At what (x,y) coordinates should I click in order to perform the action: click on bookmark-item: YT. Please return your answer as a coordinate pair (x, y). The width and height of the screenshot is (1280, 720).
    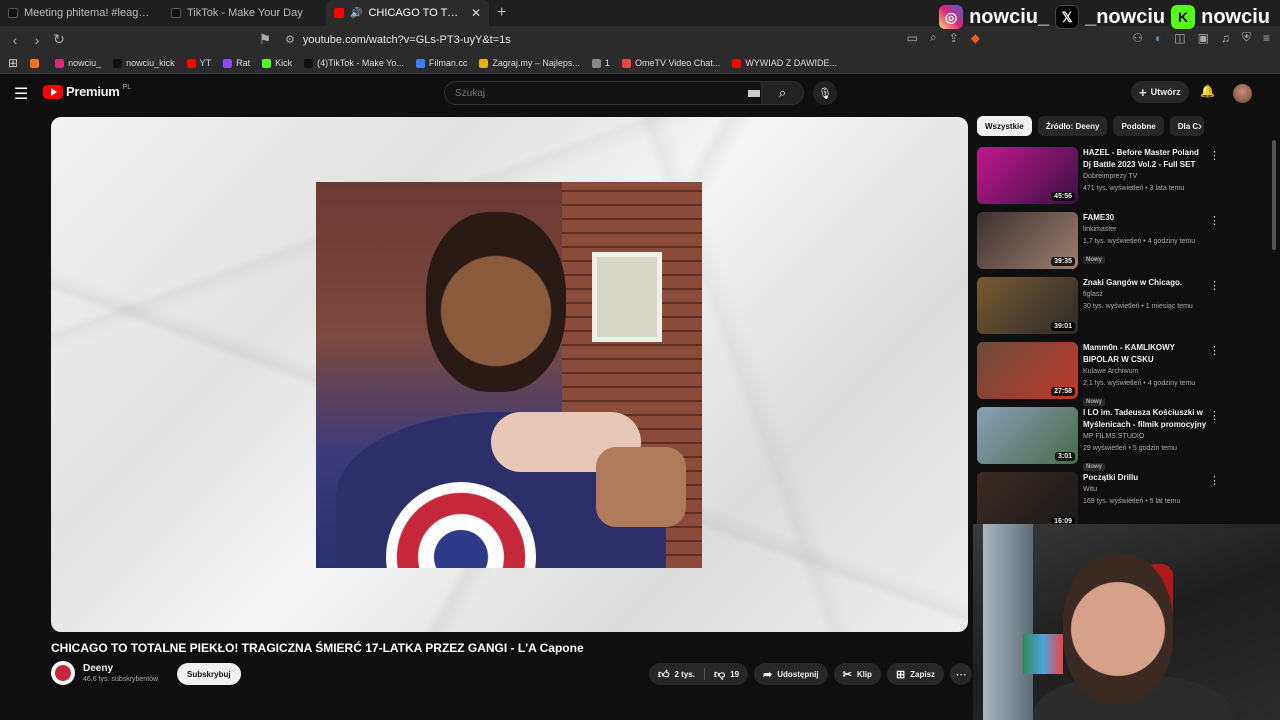
    Looking at the image, I should click on (198, 63).